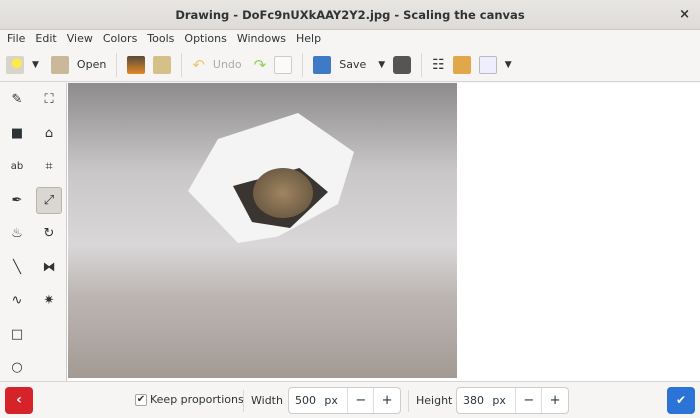 Image resolution: width=700 pixels, height=418 pixels. What do you see at coordinates (504, 400) in the screenshot?
I see `height-unit: px` at bounding box center [504, 400].